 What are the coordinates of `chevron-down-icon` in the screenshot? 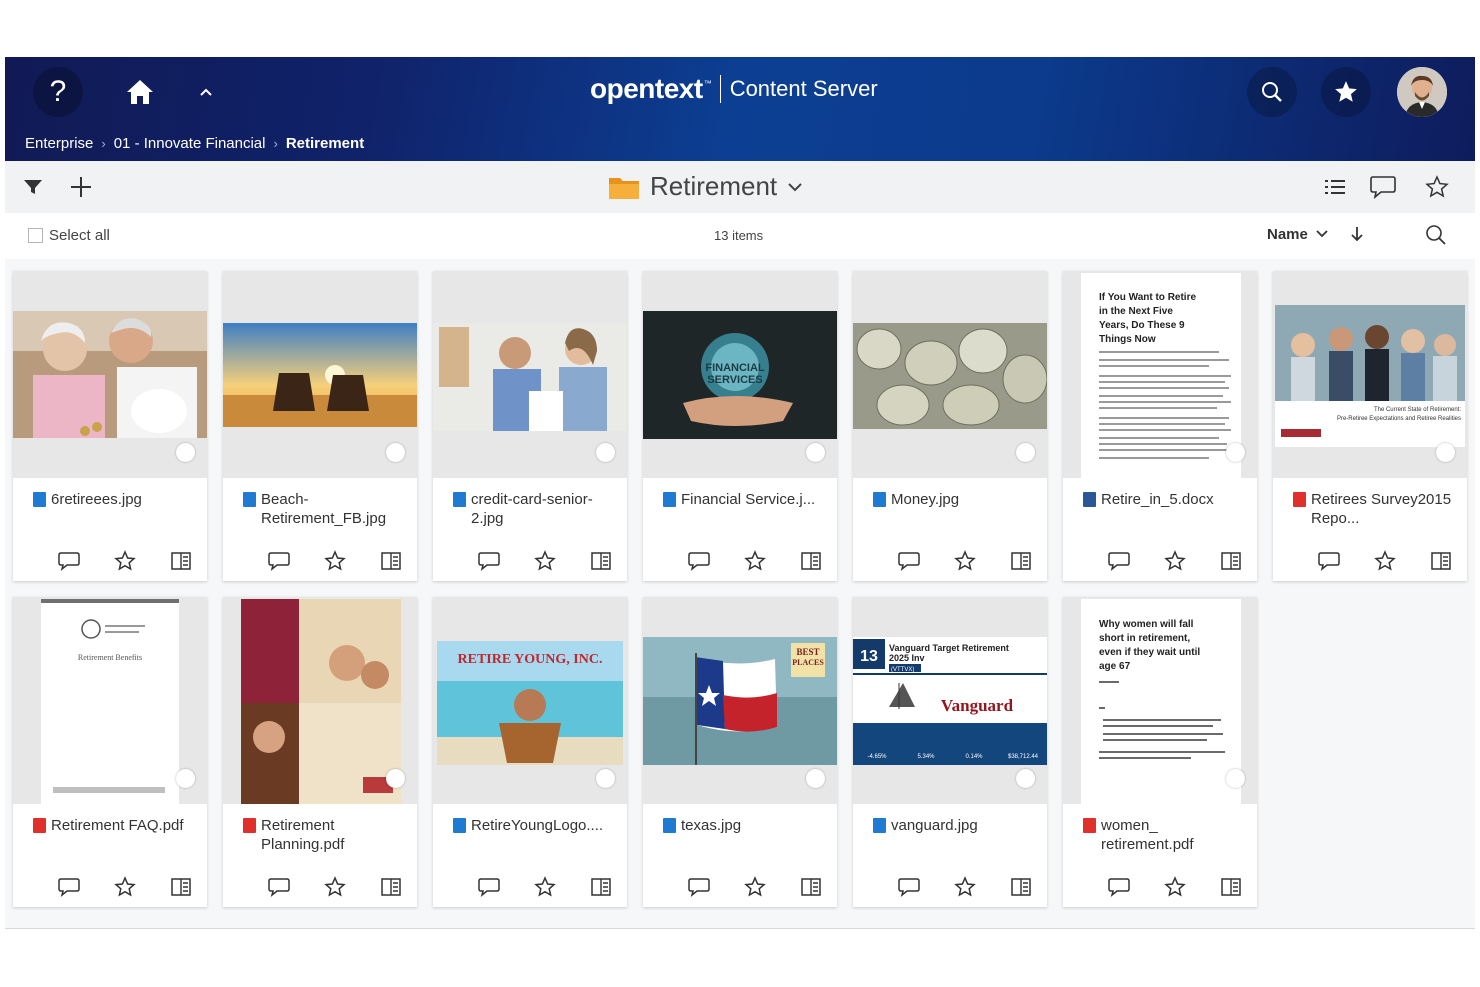 It's located at (1322, 234).